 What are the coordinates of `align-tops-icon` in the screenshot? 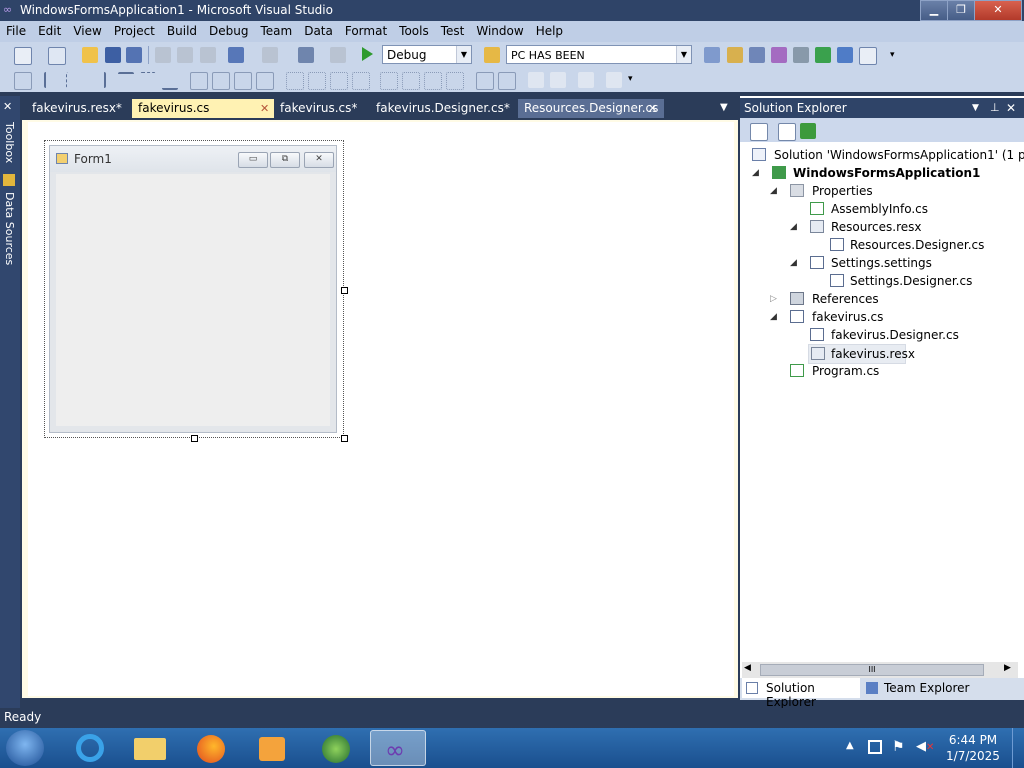 It's located at (126, 81).